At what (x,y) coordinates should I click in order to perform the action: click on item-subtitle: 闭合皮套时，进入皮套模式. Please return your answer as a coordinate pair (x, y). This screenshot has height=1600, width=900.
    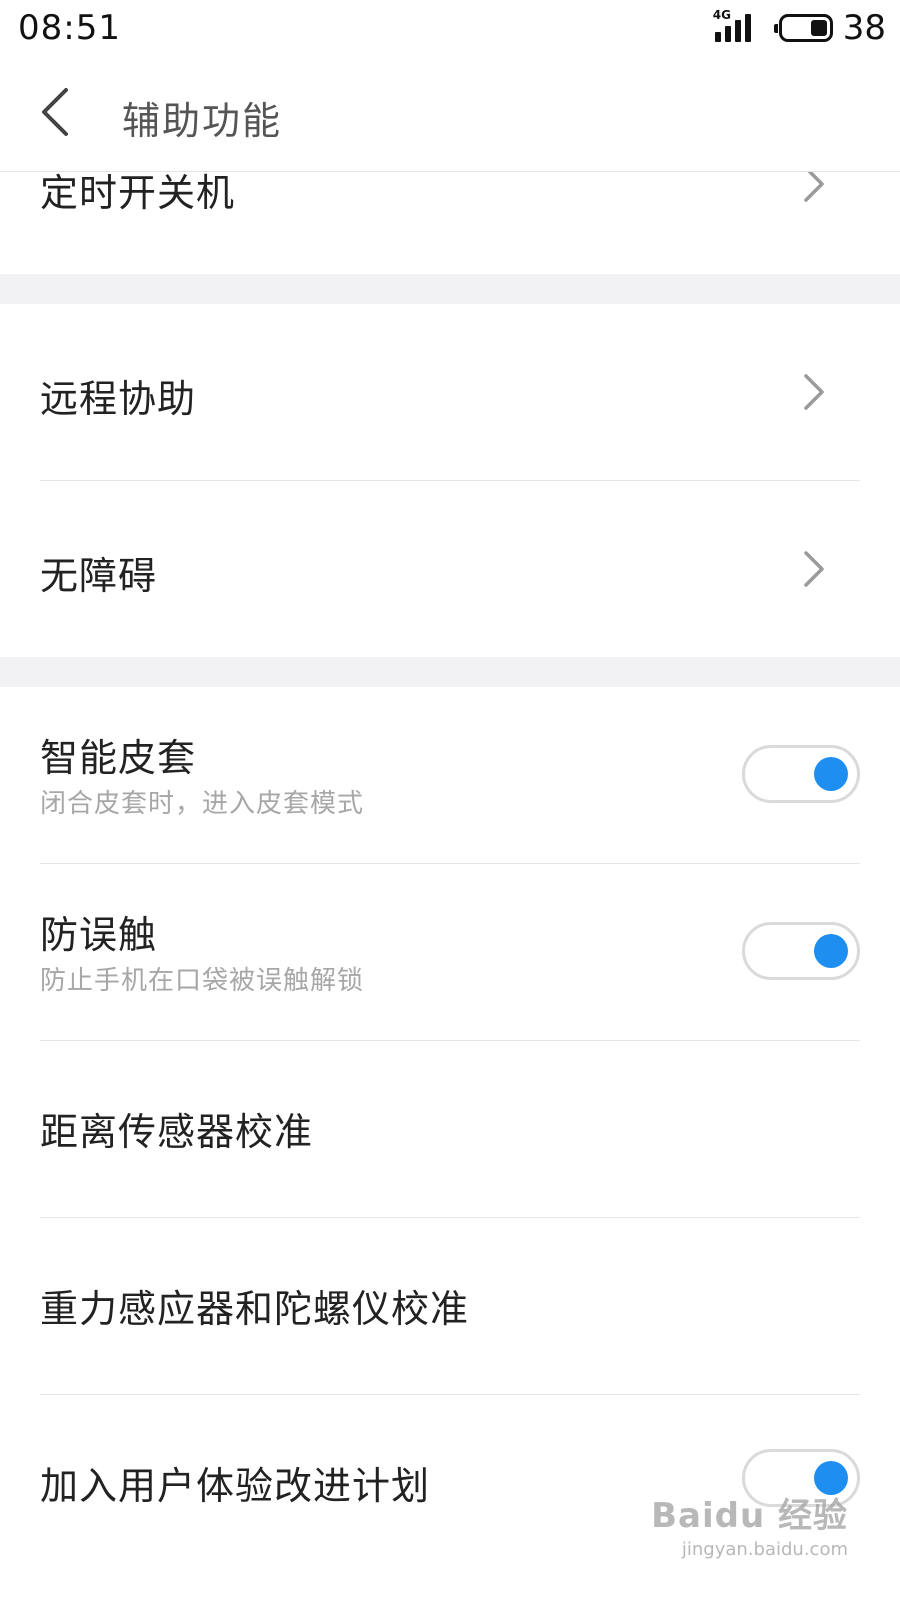
    Looking at the image, I should click on (202, 804).